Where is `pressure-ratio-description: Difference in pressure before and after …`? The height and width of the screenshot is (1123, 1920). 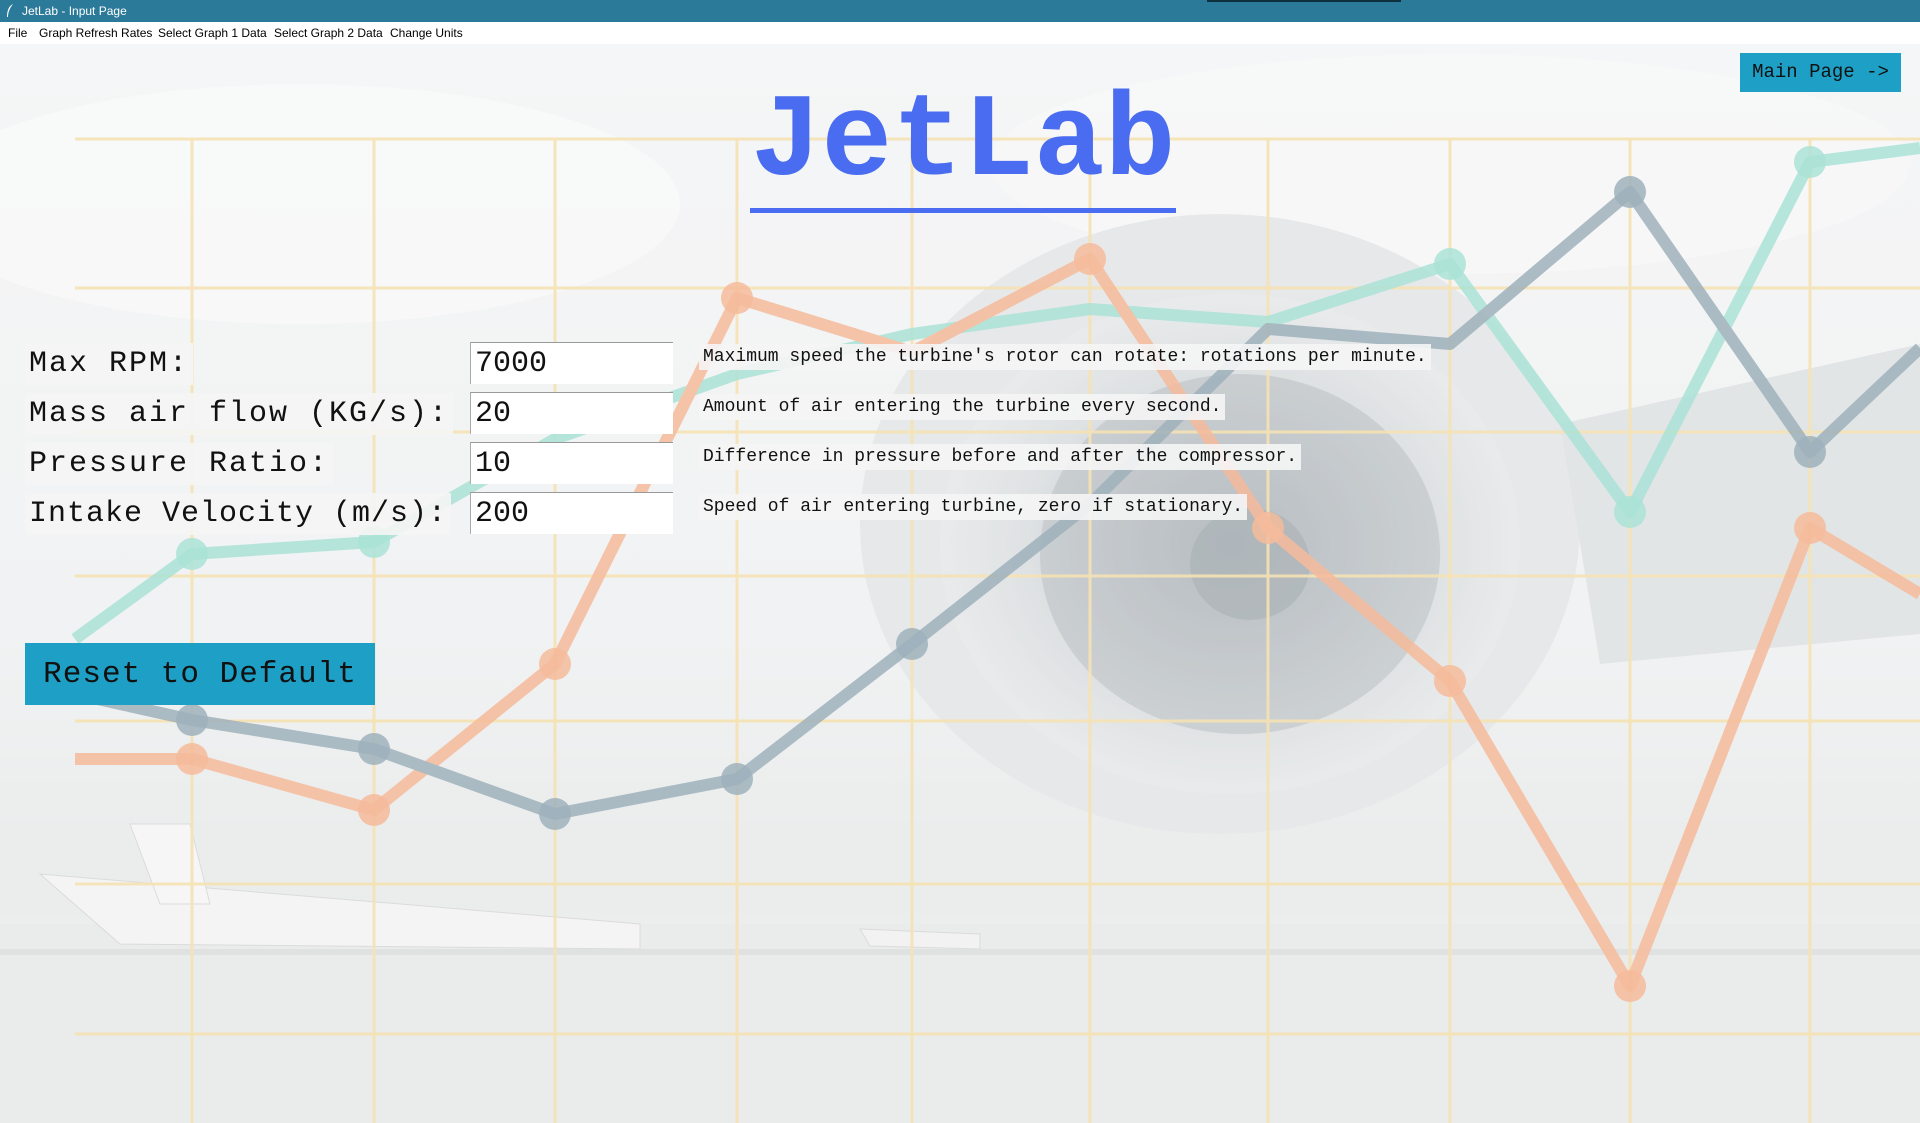
pressure-ratio-description: Difference in pressure before and after … is located at coordinates (1000, 457).